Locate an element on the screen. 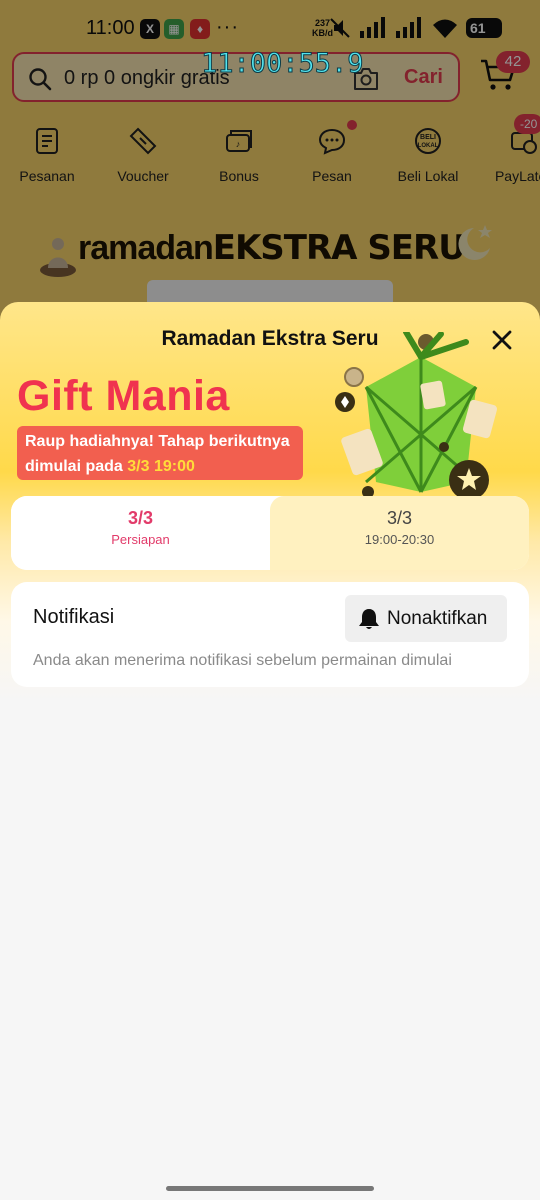 The height and width of the screenshot is (1200, 540). game-app-icon: ▦ is located at coordinates (174, 29).